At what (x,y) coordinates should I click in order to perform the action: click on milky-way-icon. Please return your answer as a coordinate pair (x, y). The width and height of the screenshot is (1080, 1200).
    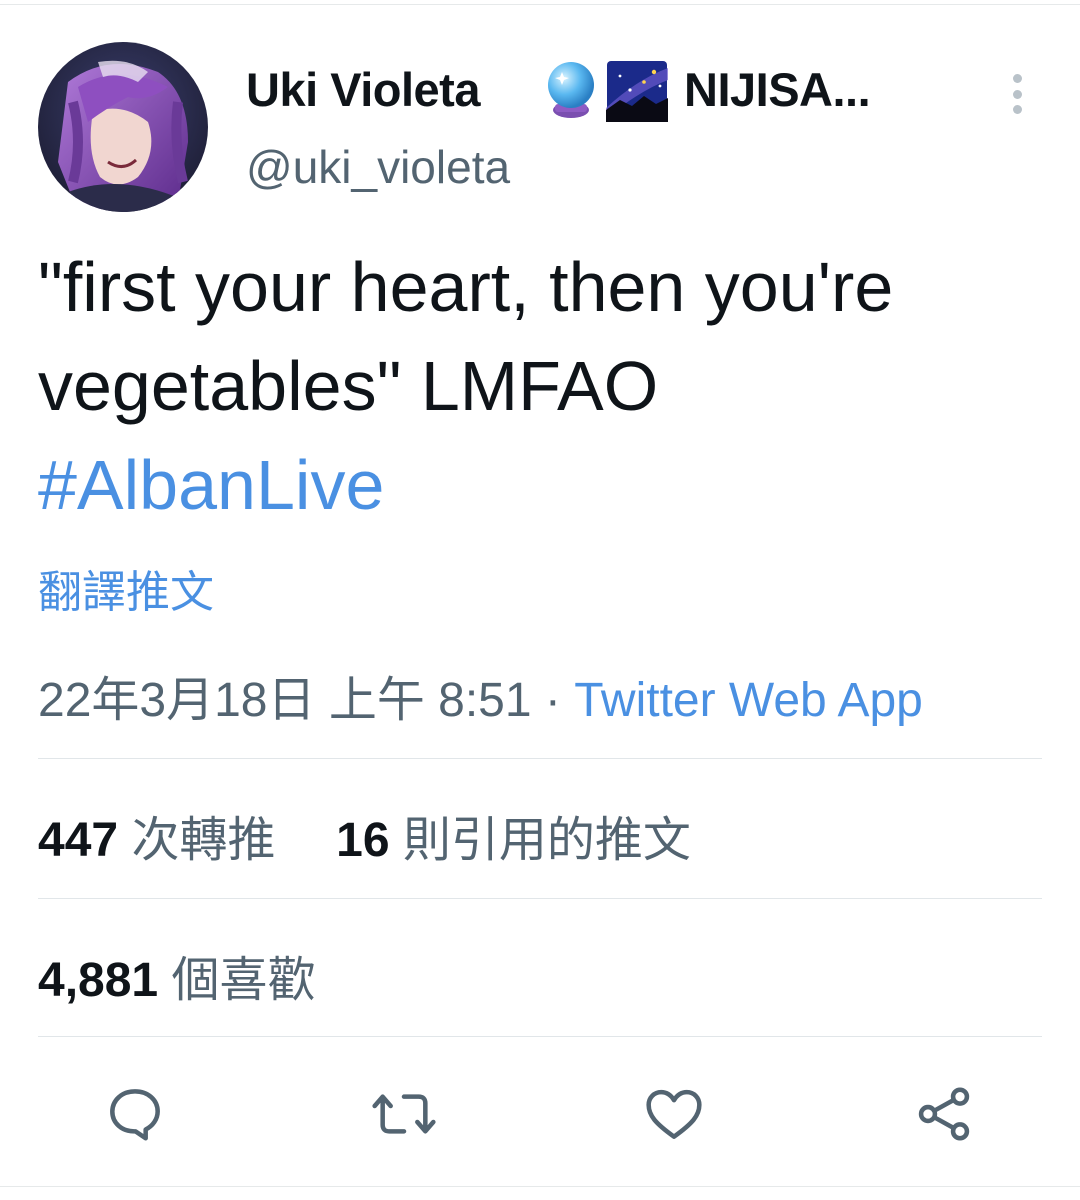
    Looking at the image, I should click on (637, 91).